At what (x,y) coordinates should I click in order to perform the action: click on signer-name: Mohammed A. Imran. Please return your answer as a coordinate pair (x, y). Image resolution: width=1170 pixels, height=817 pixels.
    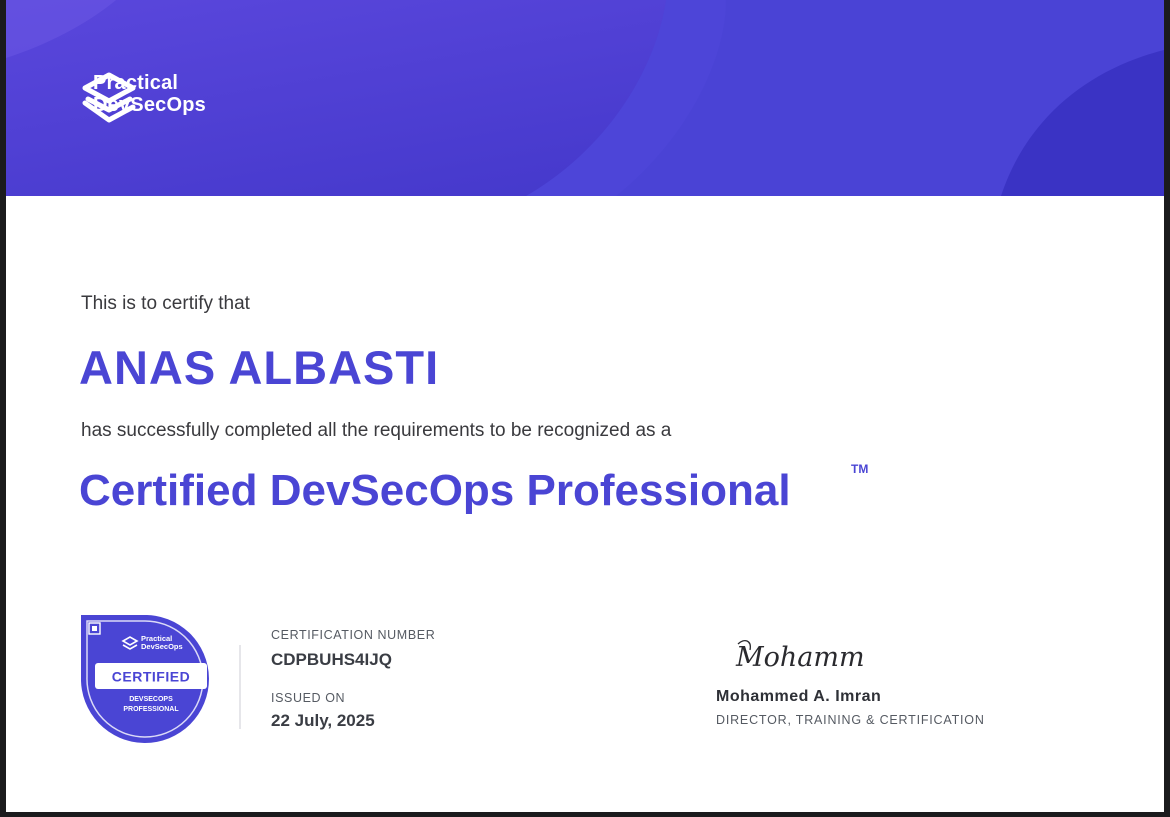
    Looking at the image, I should click on (799, 696).